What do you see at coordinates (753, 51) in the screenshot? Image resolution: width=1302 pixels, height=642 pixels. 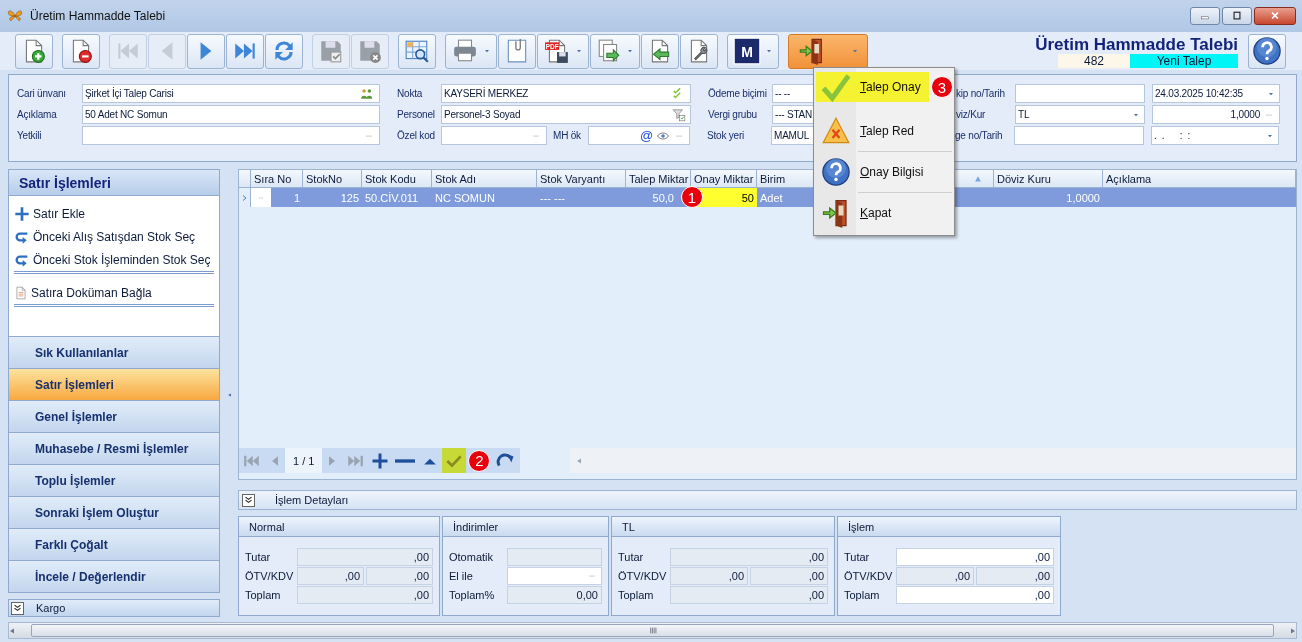 I see `logo-button: M` at bounding box center [753, 51].